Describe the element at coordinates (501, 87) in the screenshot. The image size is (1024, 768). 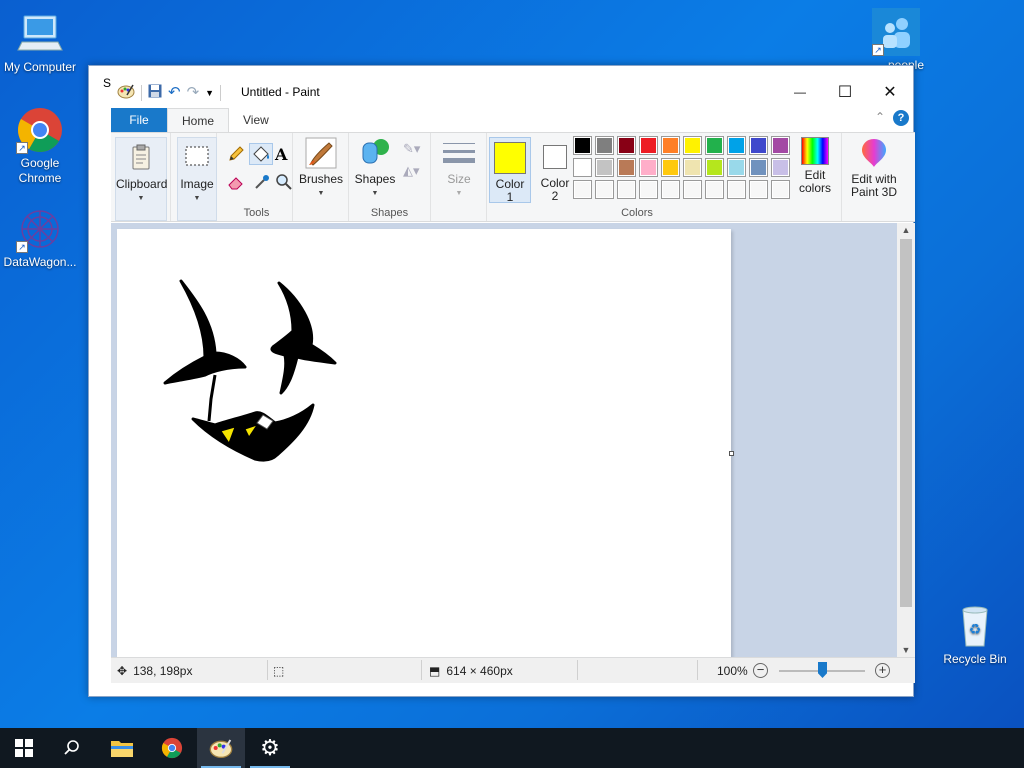
I see `title-bar: S ↶ ↷ ▼ Untitled - Paint — ☐ ✕` at that location.